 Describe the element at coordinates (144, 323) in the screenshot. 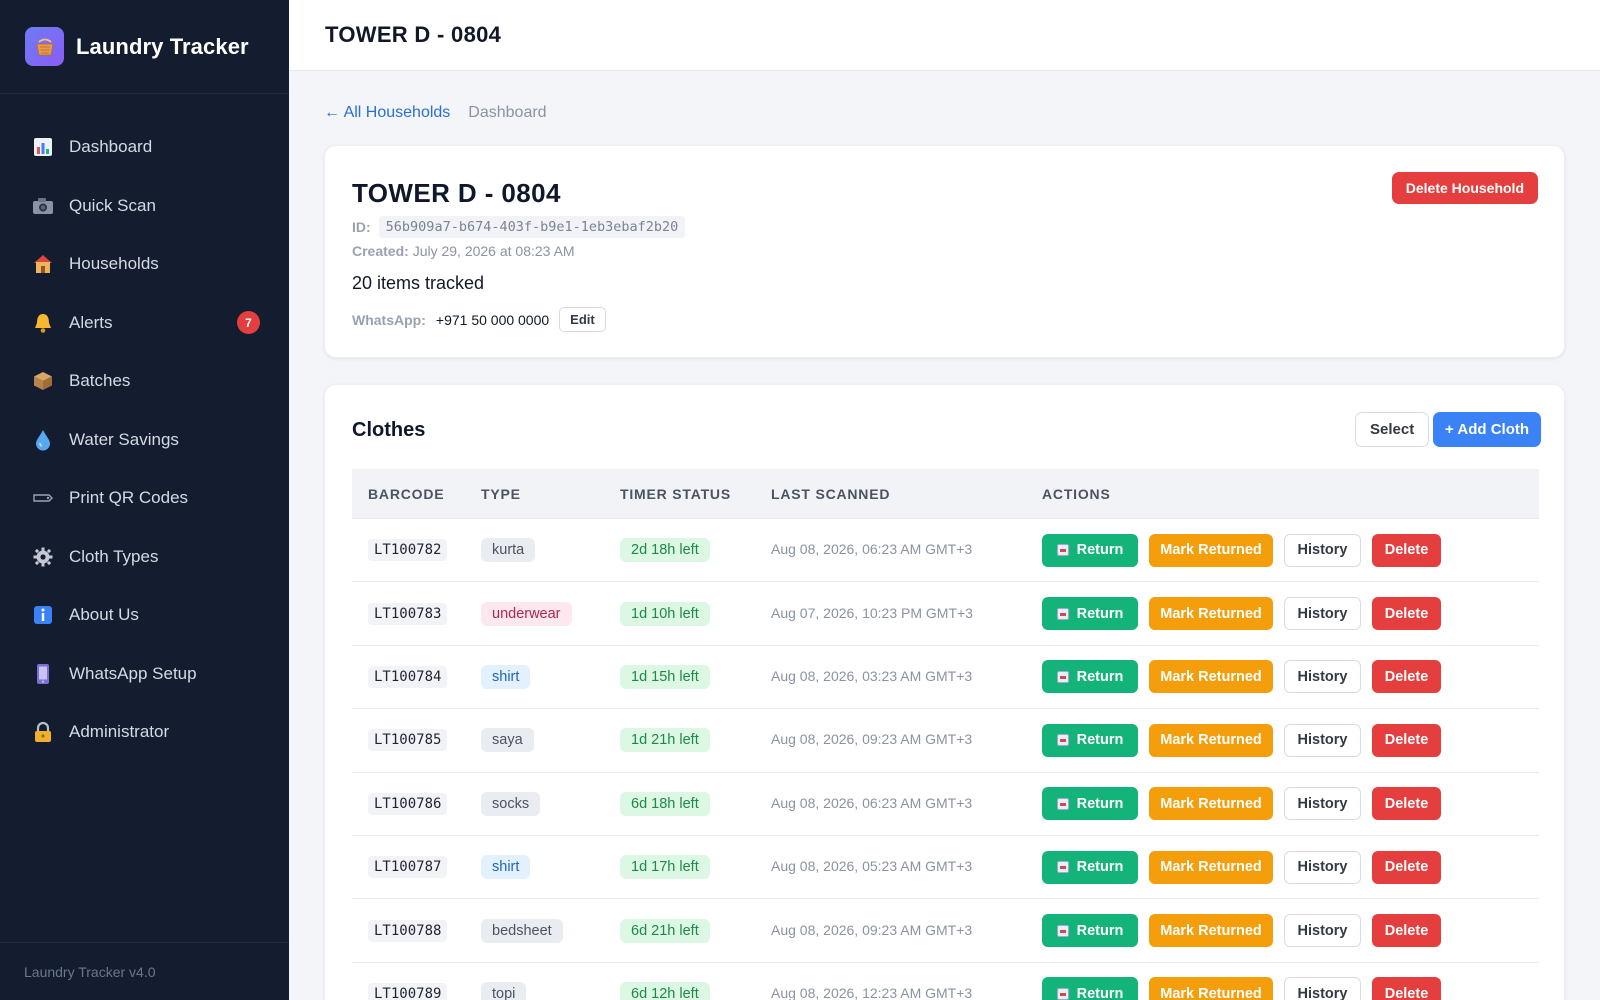

I see `sidebar-item-alerts: Alerts 7` at that location.